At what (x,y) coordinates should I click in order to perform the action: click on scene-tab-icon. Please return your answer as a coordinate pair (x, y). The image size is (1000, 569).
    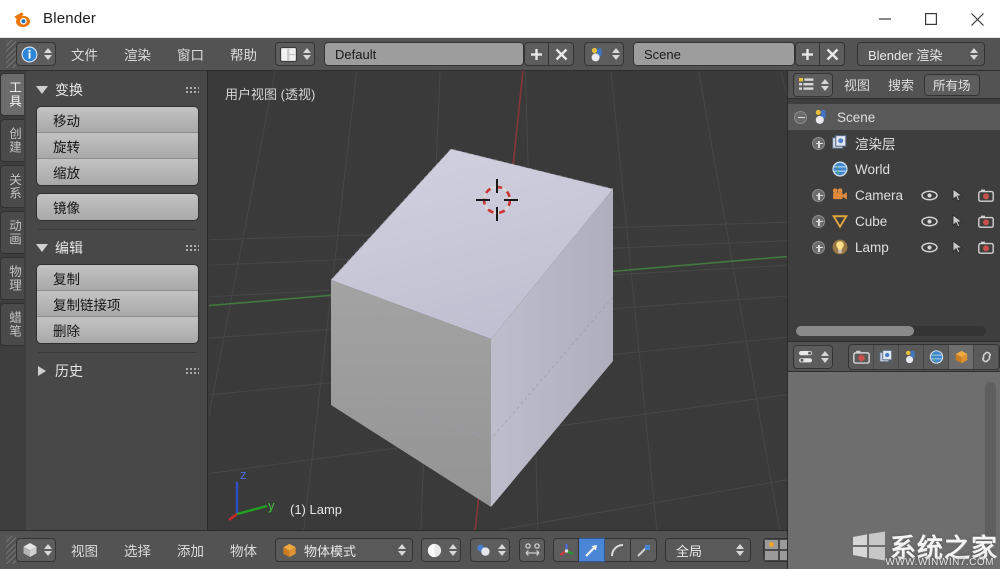
    Looking at the image, I should click on (911, 356).